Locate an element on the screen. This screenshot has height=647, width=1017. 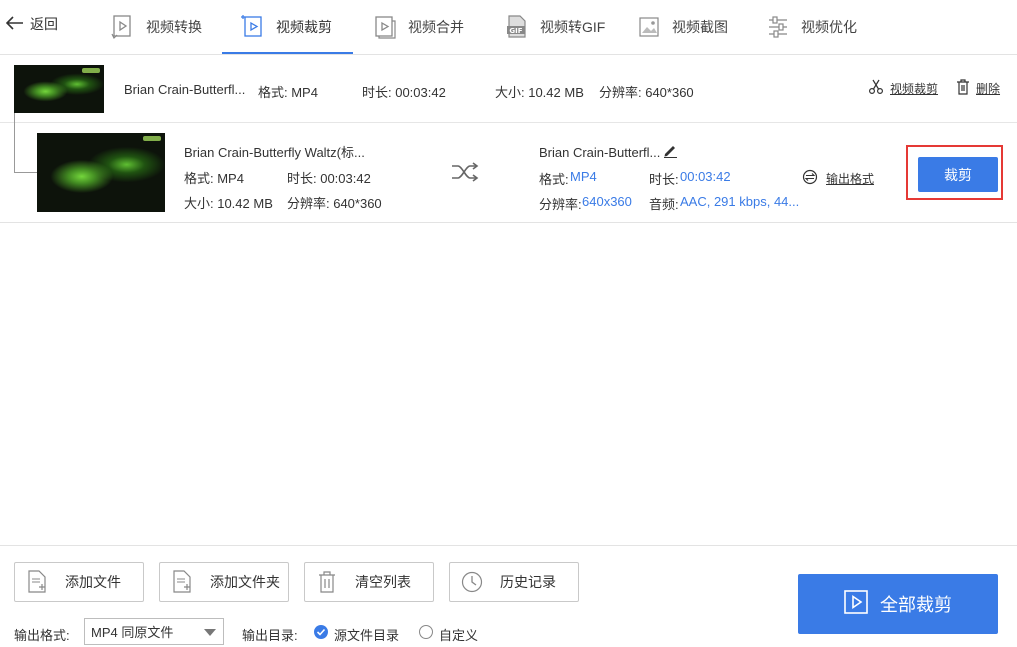
output-format-link-label: 输出格式 is located at coordinates (850, 179).